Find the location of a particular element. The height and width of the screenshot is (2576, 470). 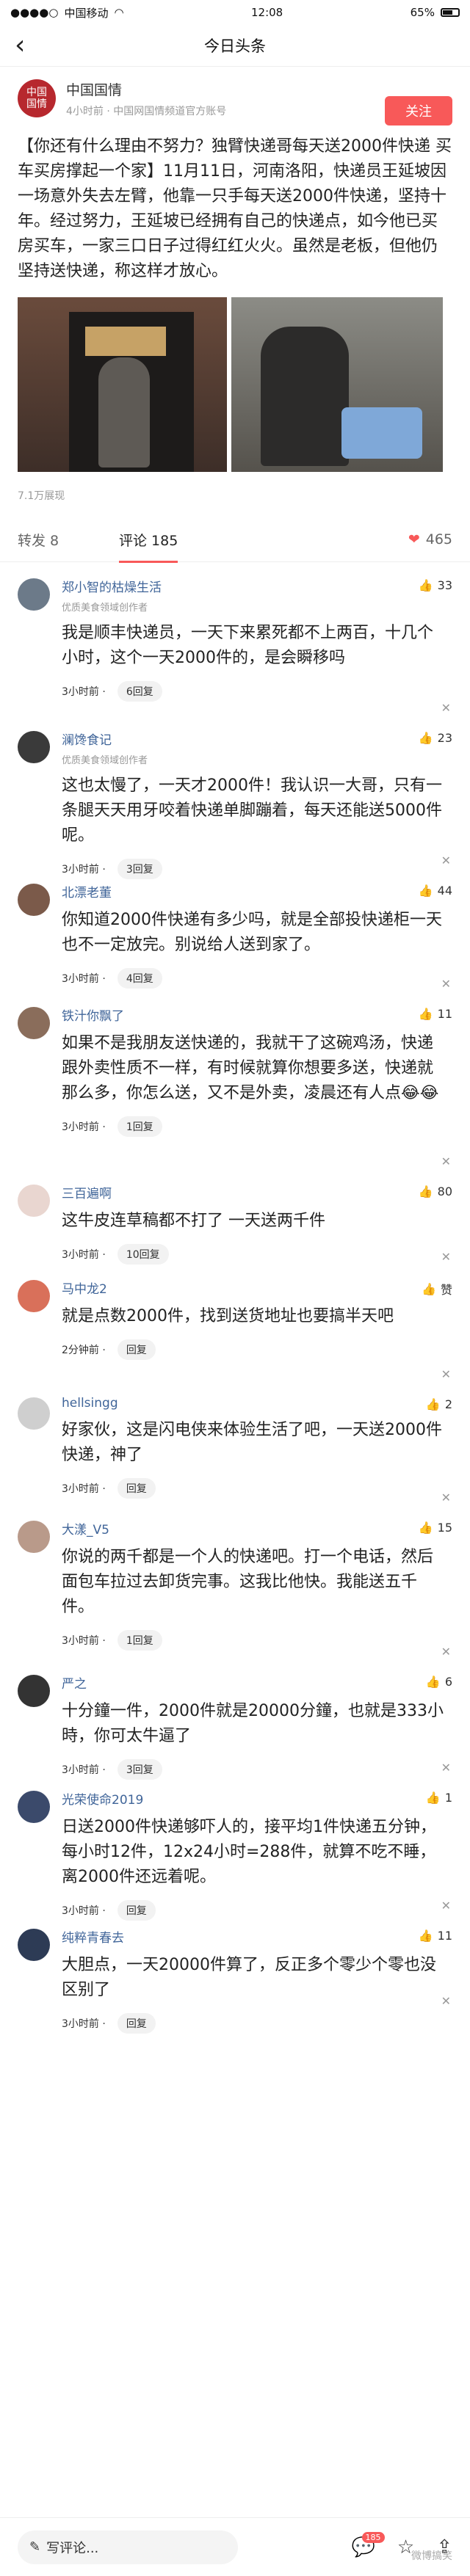

page-title: 今日头条 is located at coordinates (235, 46).